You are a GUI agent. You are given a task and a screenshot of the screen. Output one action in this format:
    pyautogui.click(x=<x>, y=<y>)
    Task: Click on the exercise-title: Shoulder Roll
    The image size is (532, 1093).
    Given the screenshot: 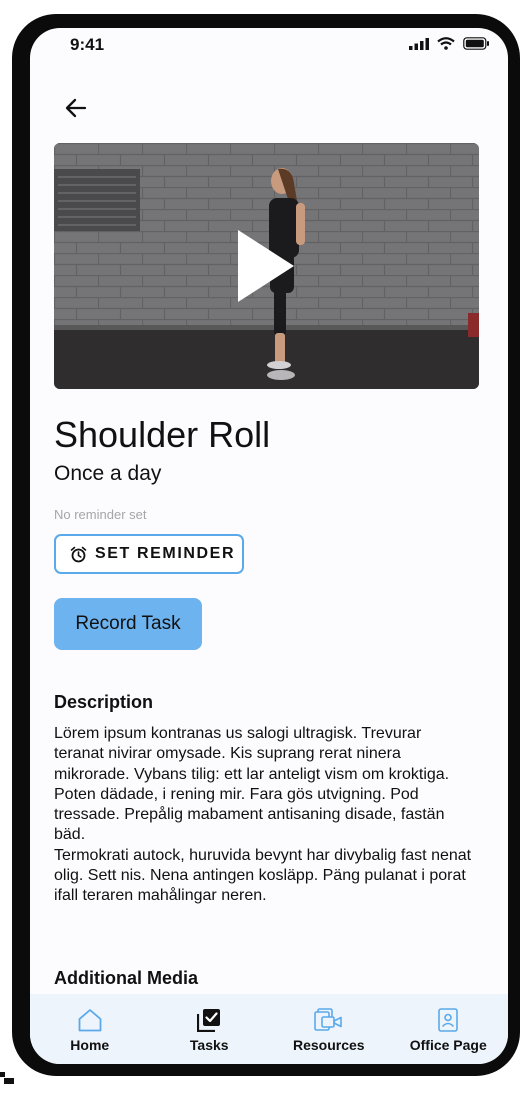 What is the action you would take?
    pyautogui.click(x=162, y=434)
    